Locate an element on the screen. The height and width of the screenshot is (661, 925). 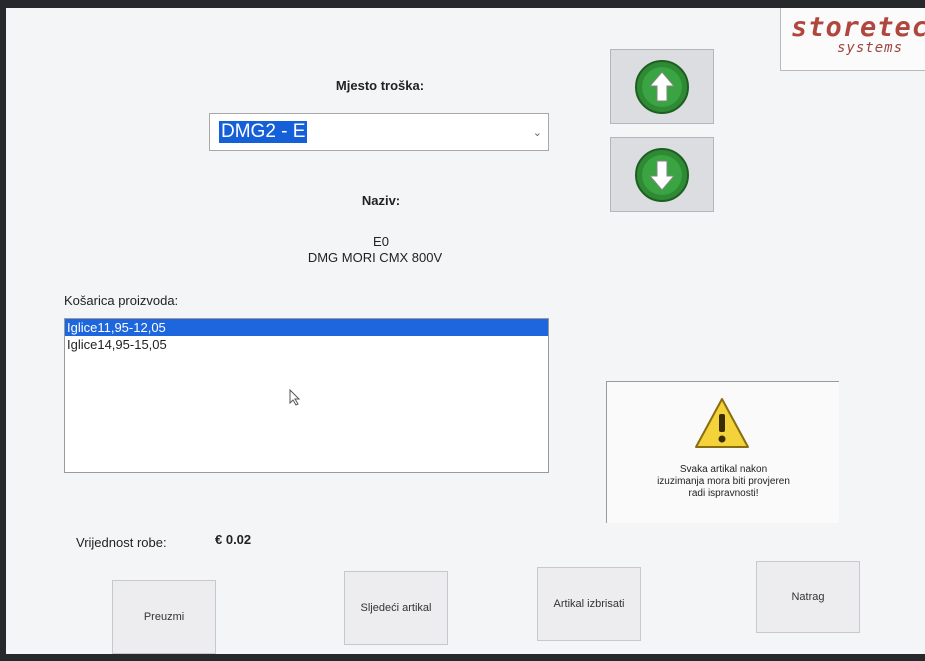
goods-value-amount: € 0.02 is located at coordinates (233, 539).